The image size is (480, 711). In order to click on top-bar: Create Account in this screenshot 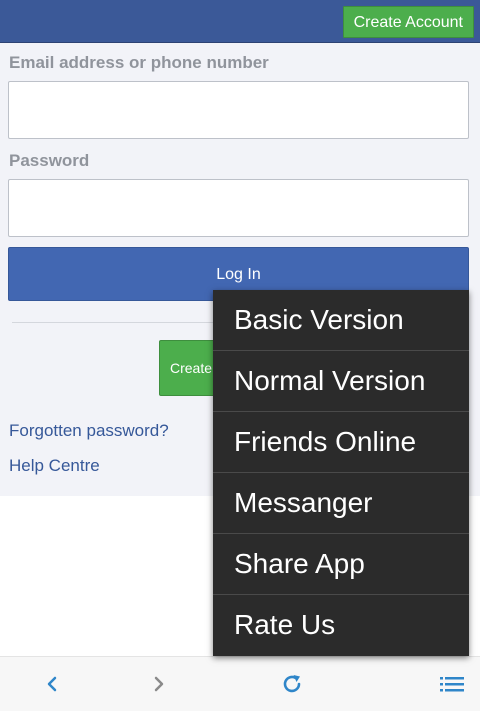, I will do `click(240, 21)`.